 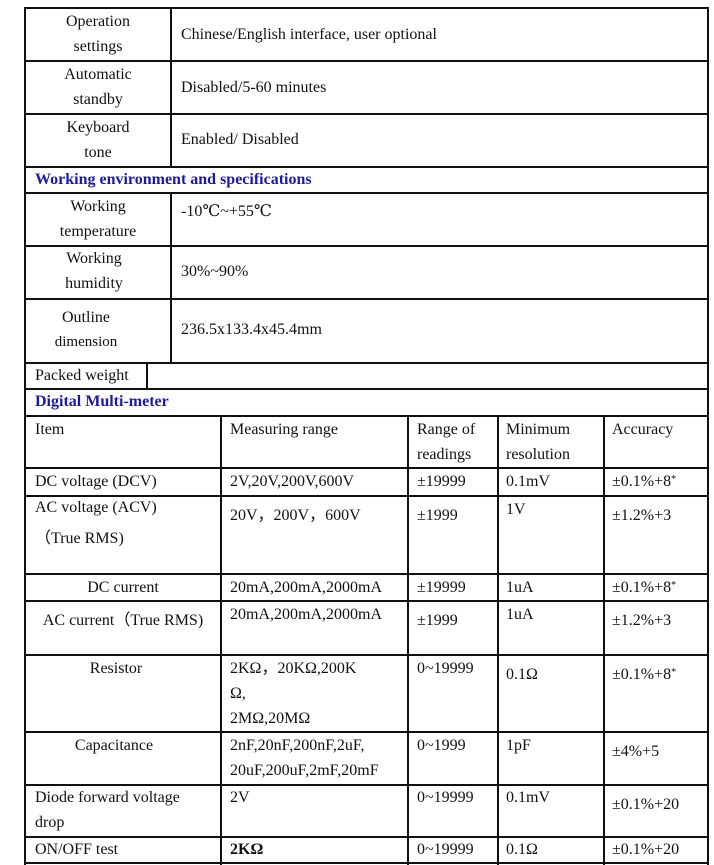 What do you see at coordinates (173, 179) in the screenshot?
I see `section-heading-environment: Working environment and specifications` at bounding box center [173, 179].